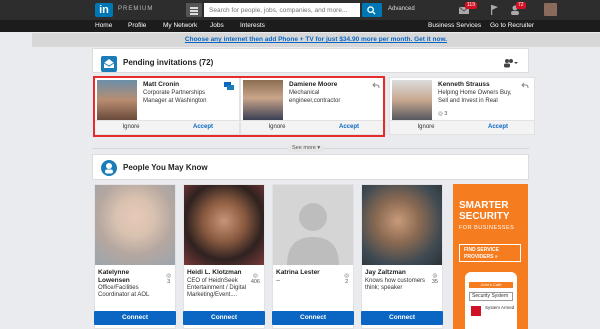 This screenshot has height=329, width=600. What do you see at coordinates (500, 307) in the screenshot?
I see `ad-phone-status: System Armed` at bounding box center [500, 307].